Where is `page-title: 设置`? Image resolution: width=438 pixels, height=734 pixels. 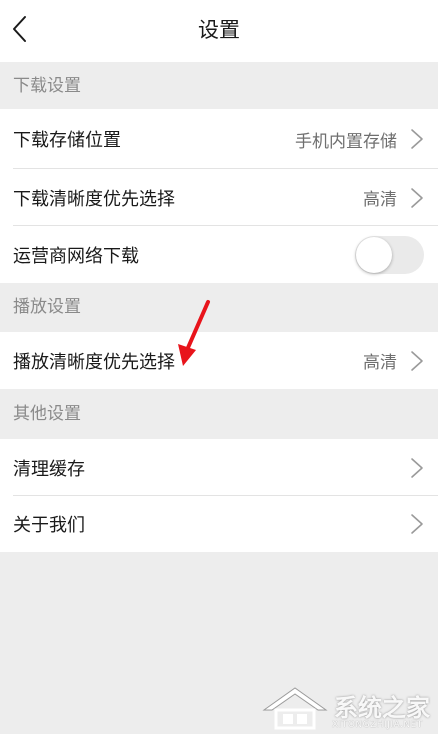 page-title: 设置 is located at coordinates (219, 30).